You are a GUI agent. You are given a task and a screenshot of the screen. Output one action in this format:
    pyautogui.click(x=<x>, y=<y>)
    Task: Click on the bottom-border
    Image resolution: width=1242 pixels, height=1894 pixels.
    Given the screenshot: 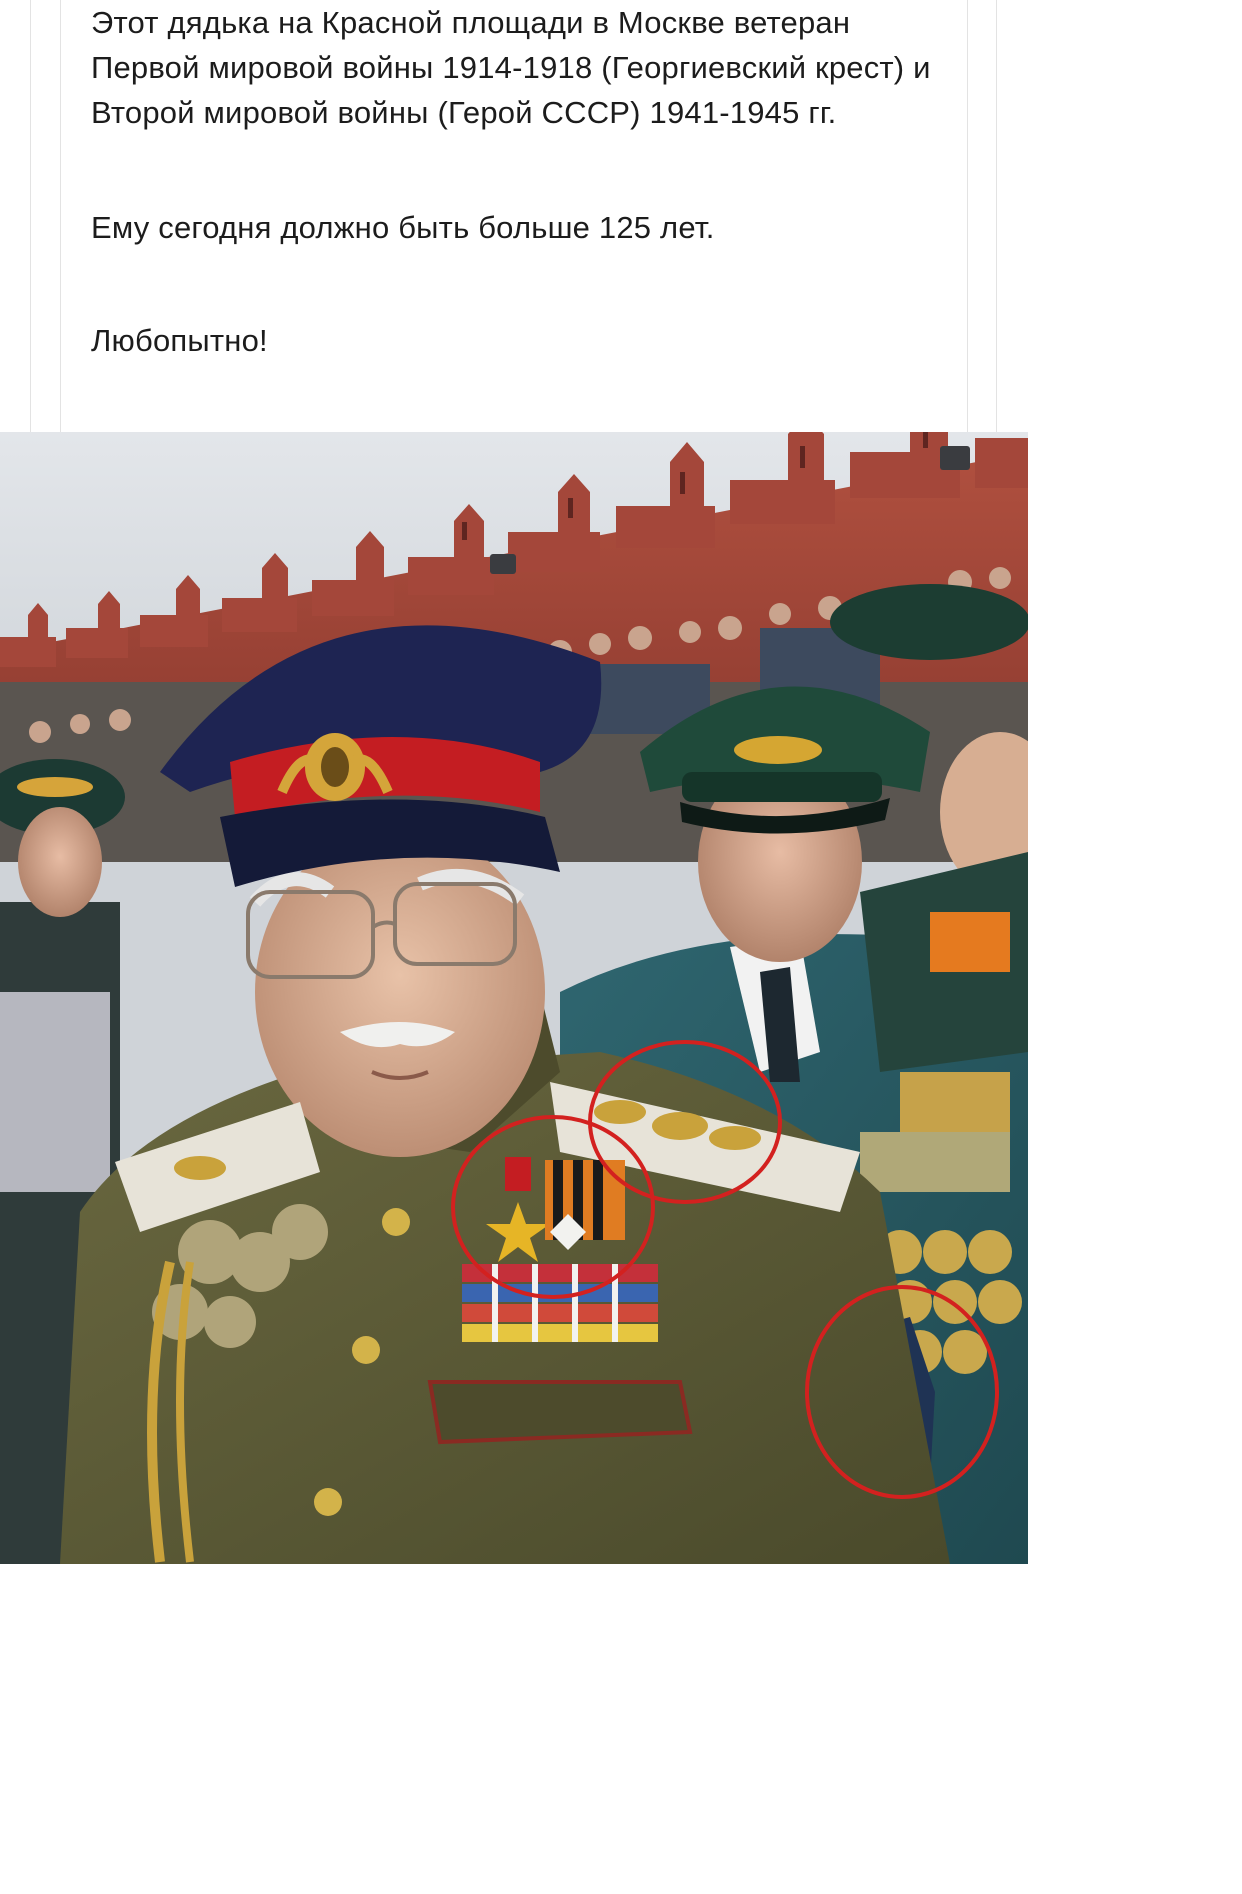 What is the action you would take?
    pyautogui.click(x=514, y=1566)
    